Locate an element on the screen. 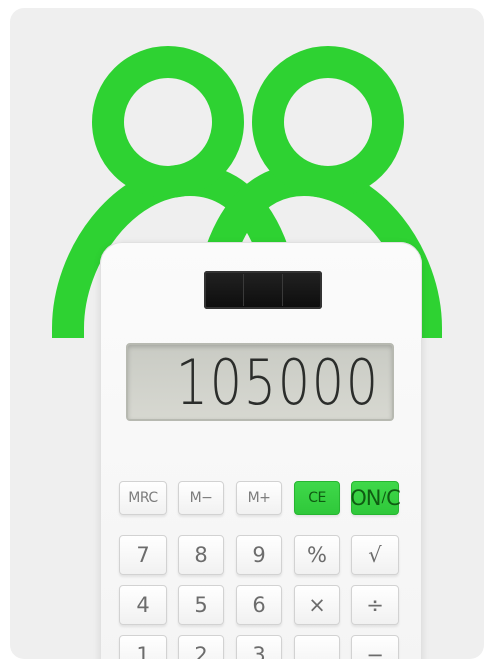 Image resolution: width=486 pixels, height=659 pixels. person-left-head-icon is located at coordinates (168, 122).